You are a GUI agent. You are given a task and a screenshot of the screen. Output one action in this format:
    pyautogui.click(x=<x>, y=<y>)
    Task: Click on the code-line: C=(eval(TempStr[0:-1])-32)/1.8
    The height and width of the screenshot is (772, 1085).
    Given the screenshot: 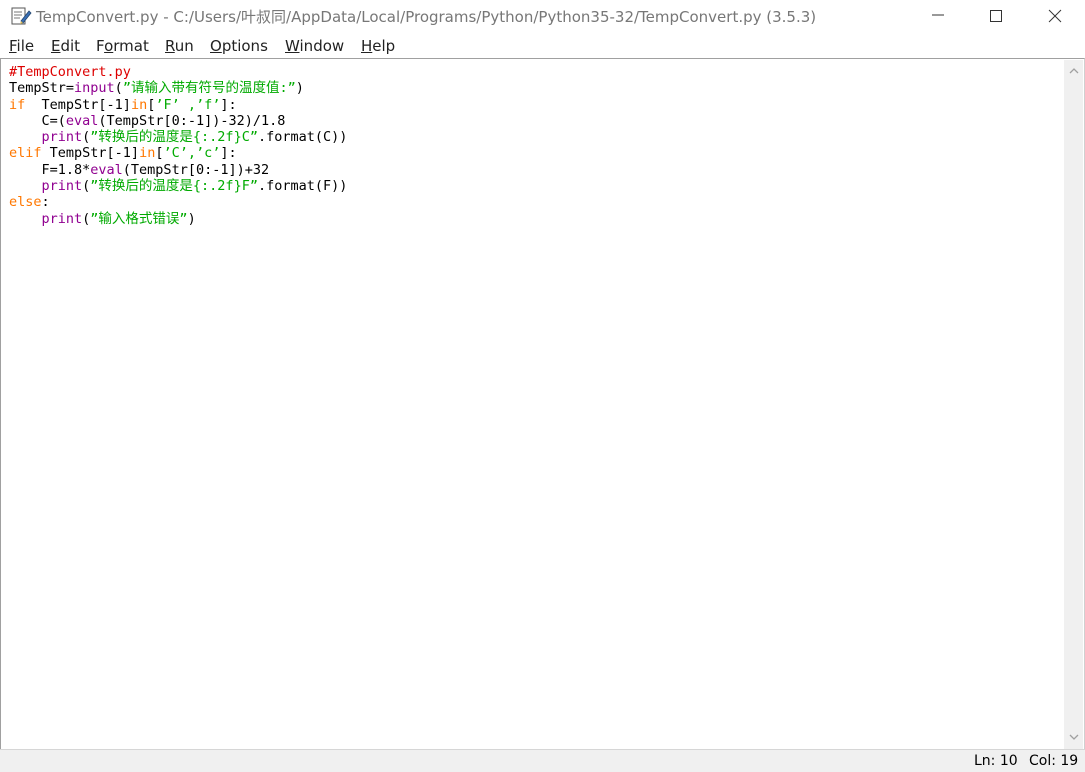 What is the action you would take?
    pyautogui.click(x=178, y=121)
    